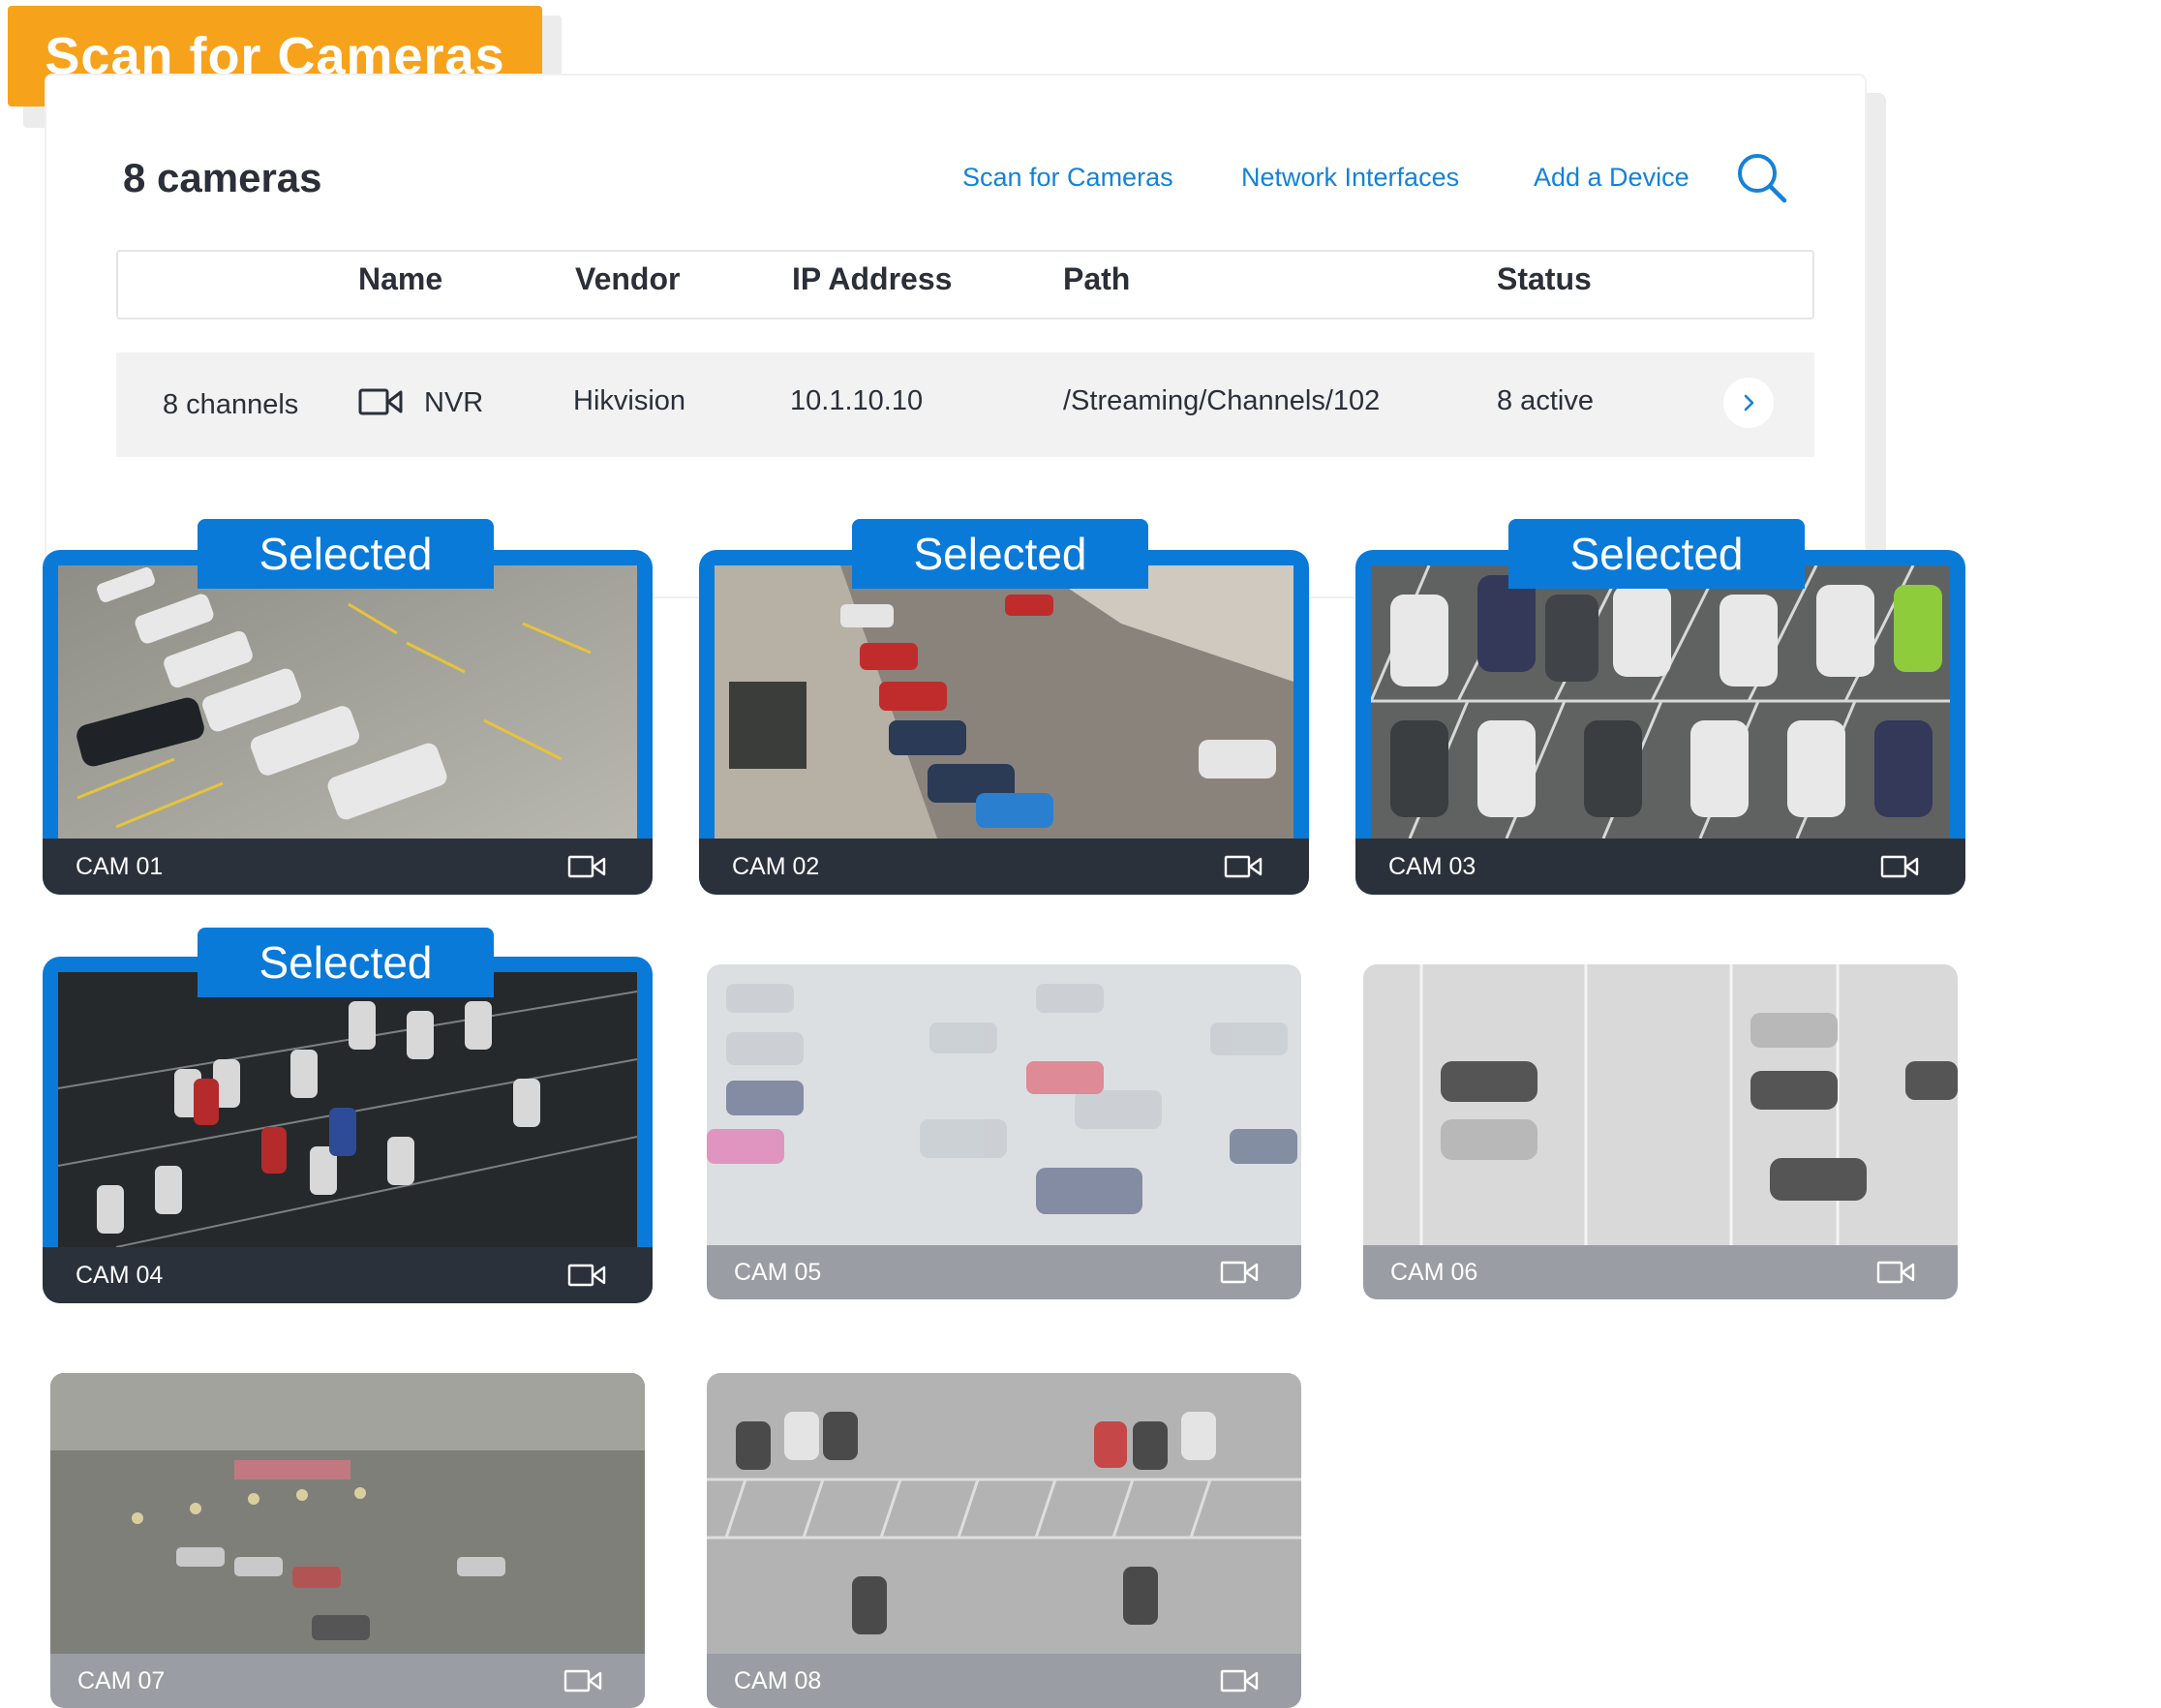  What do you see at coordinates (348, 1275) in the screenshot?
I see `camera-label-bar: CAM 04` at bounding box center [348, 1275].